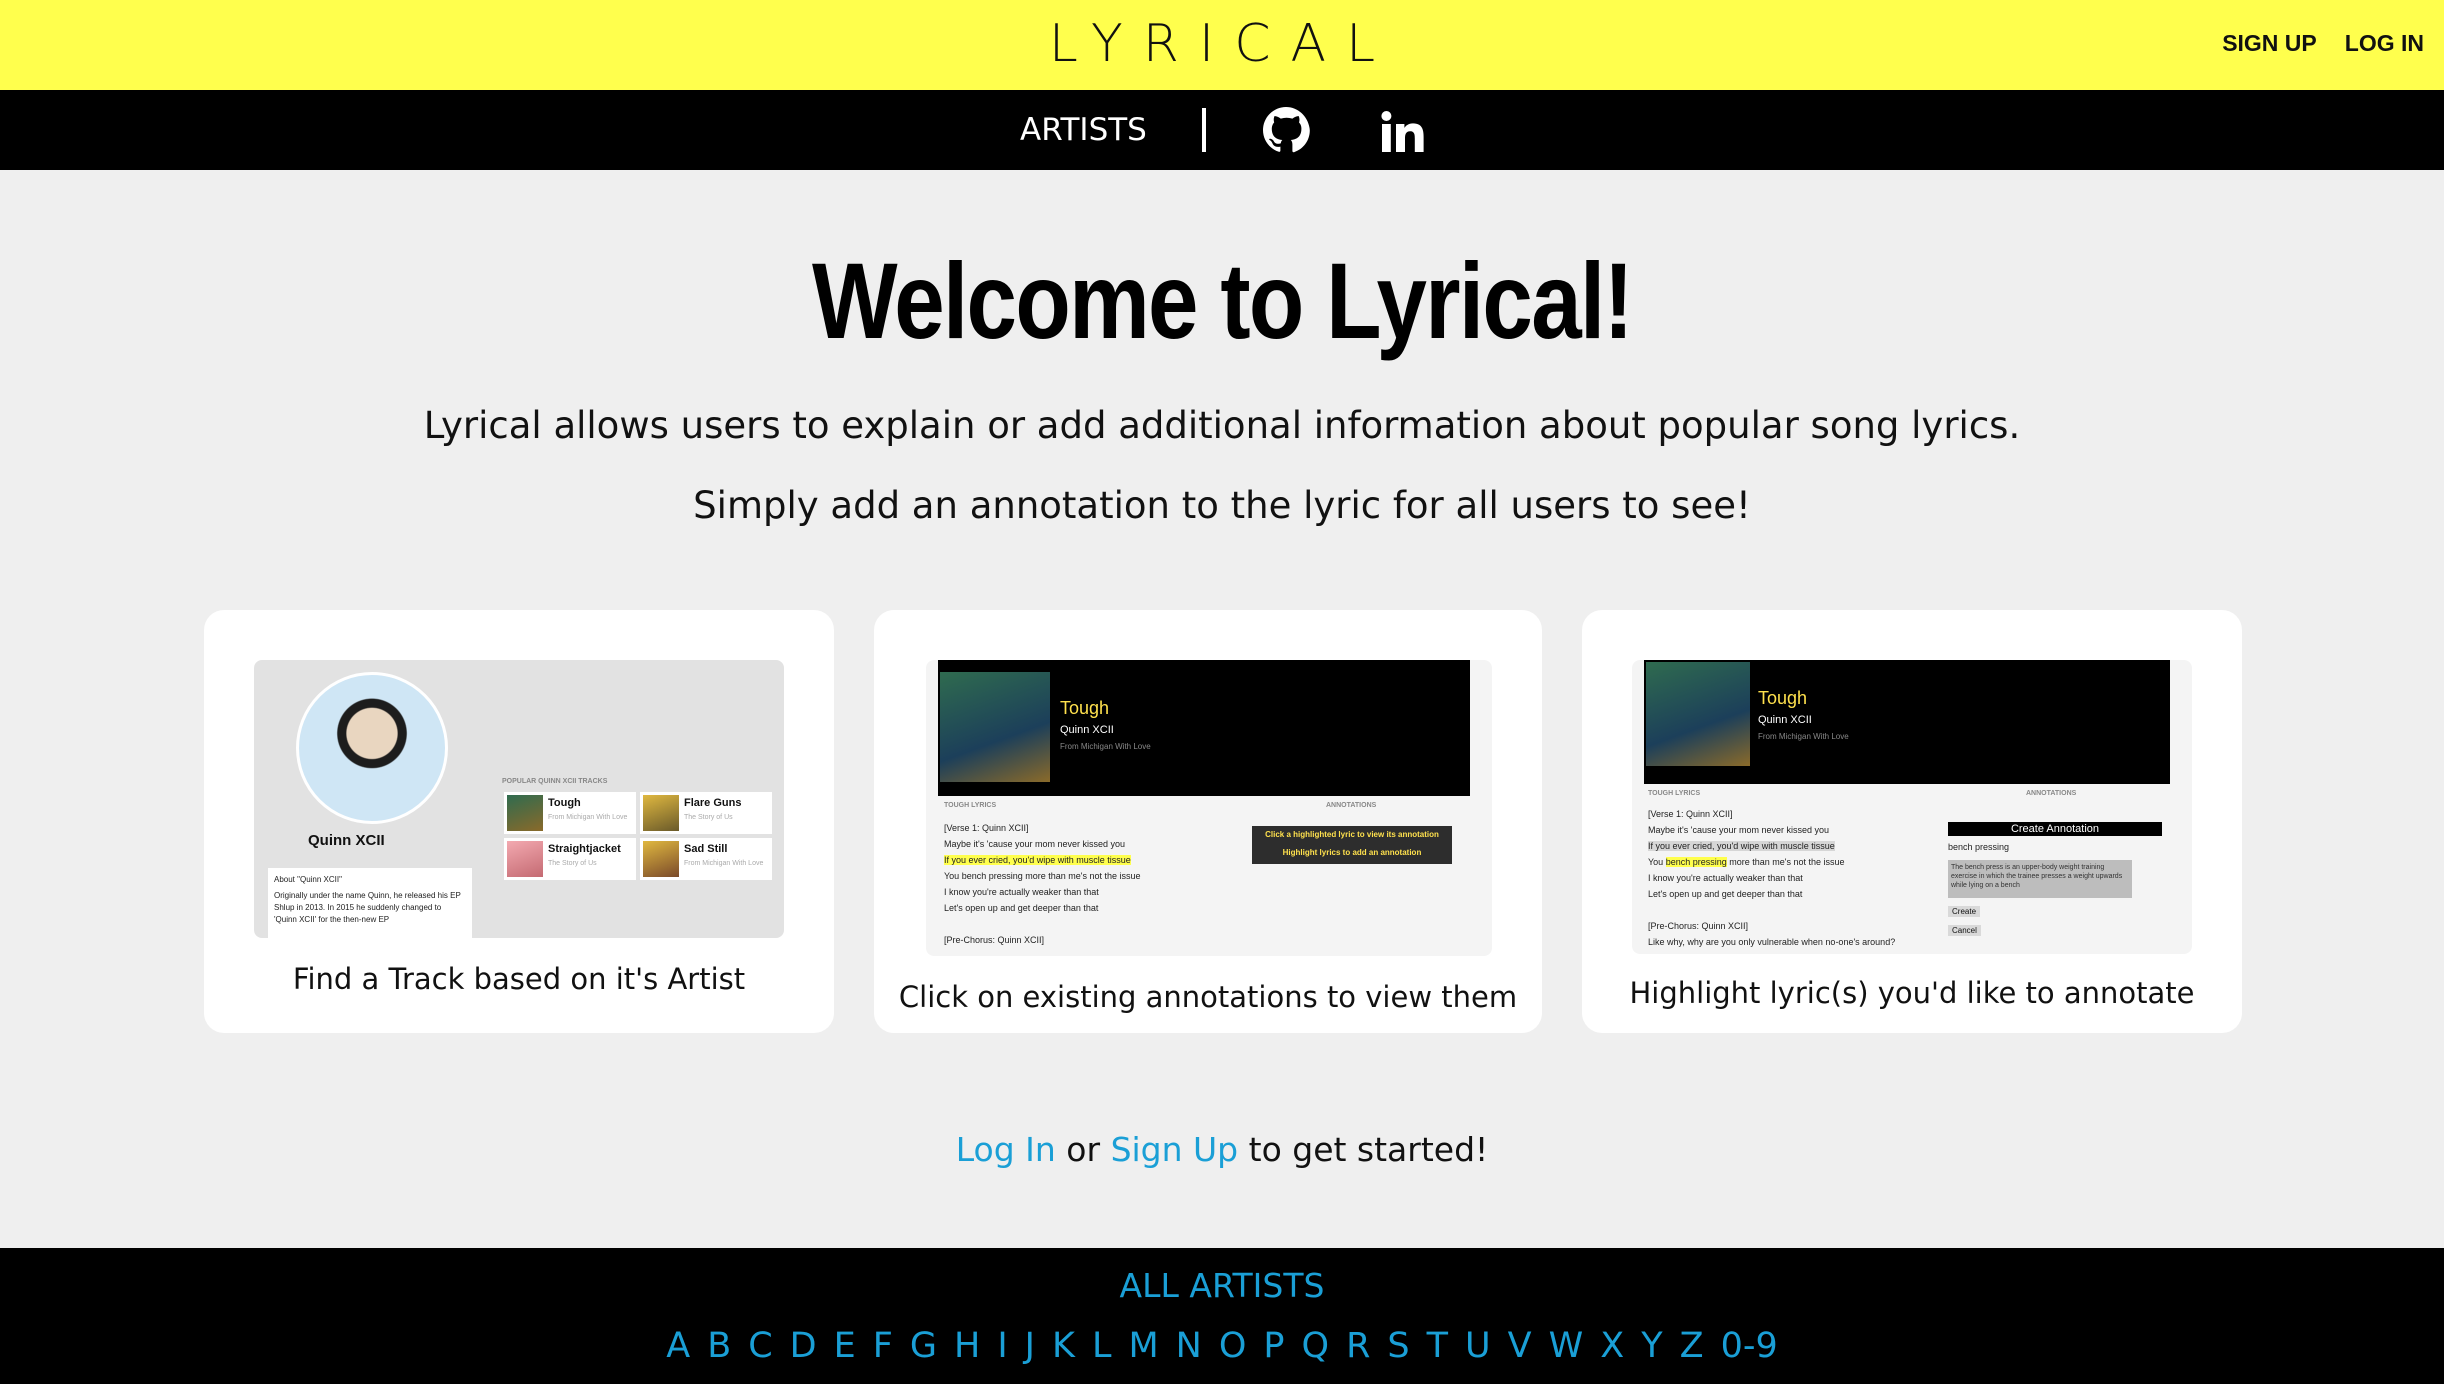 This screenshot has height=1384, width=2444. I want to click on letter-link-0-9: 0-9, so click(1749, 1346).